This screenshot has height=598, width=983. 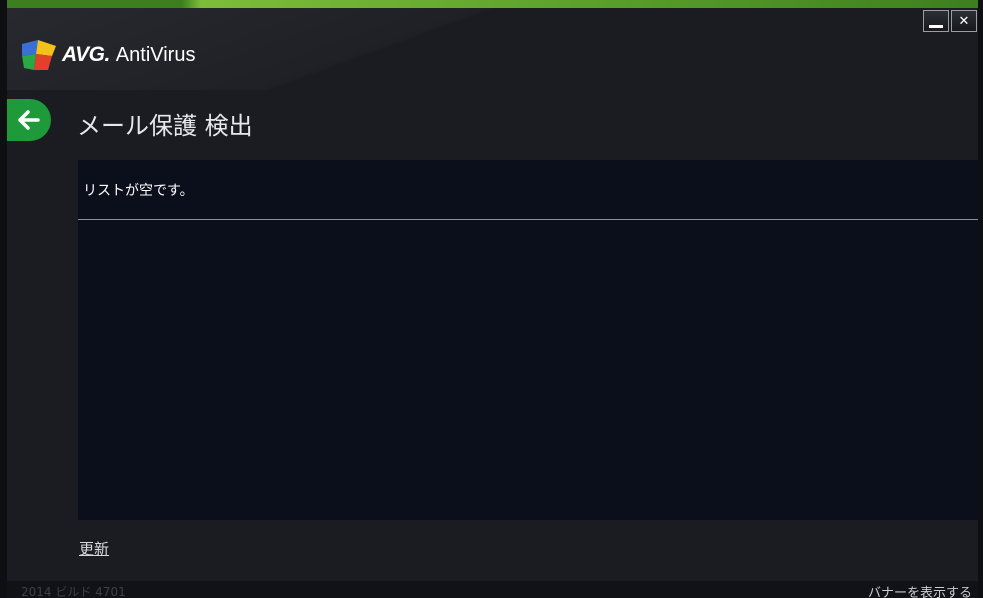 I want to click on window-controls: ✕, so click(x=950, y=21).